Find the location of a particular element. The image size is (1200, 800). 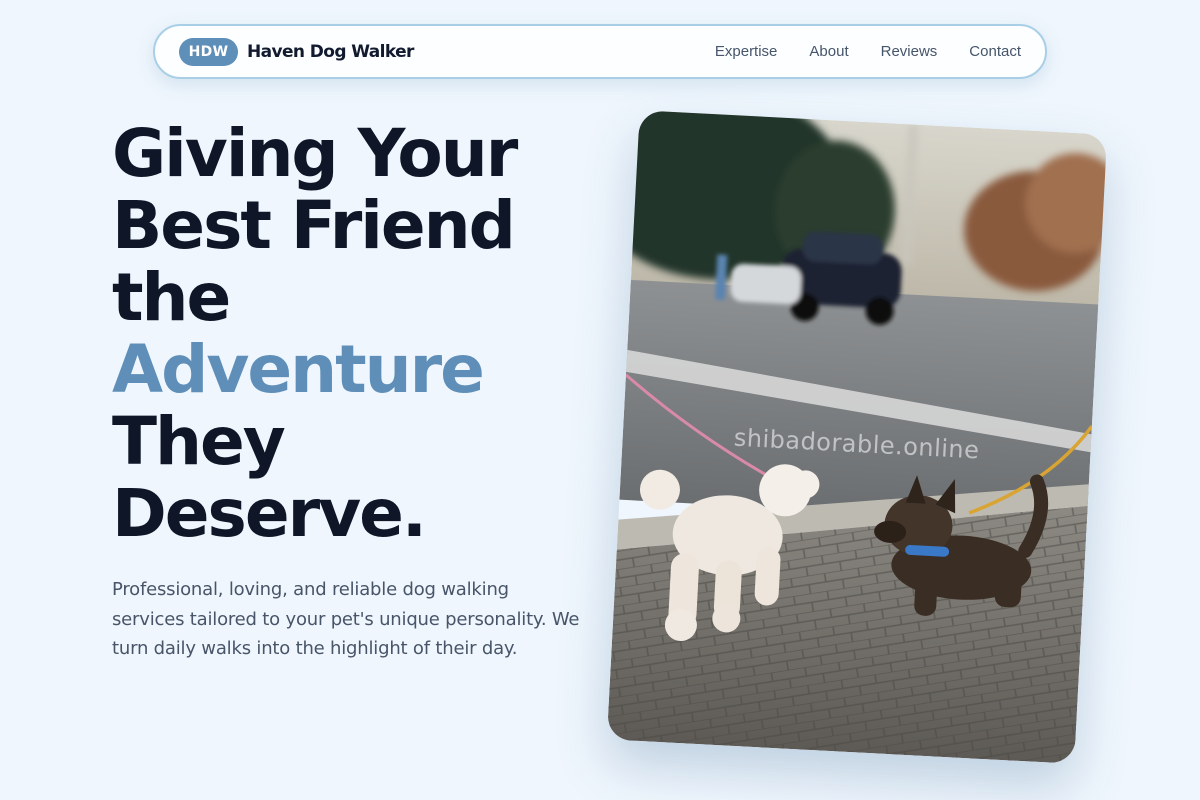

headline-line-5: They is located at coordinates (199, 441).